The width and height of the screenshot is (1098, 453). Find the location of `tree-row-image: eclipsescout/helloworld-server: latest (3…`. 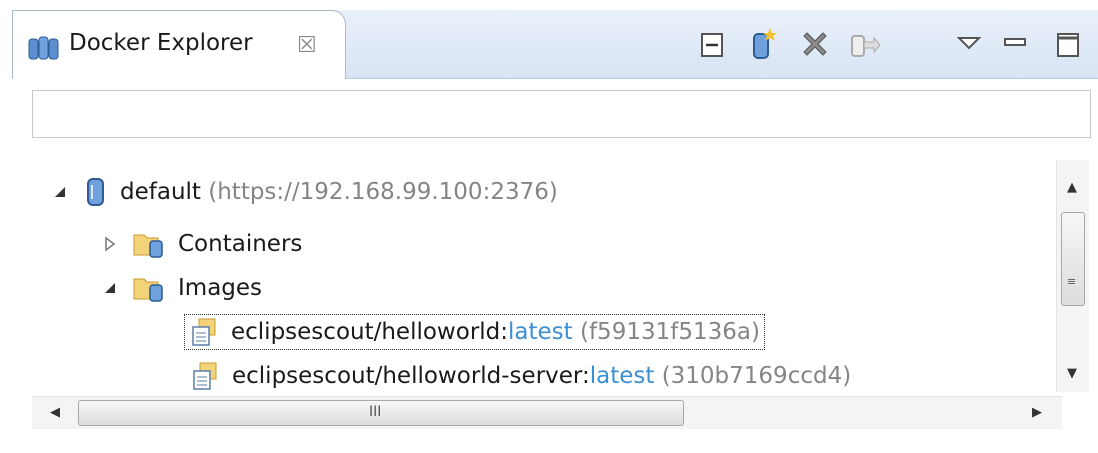

tree-row-image: eclipsescout/helloworld-server: latest (3… is located at coordinates (520, 373).